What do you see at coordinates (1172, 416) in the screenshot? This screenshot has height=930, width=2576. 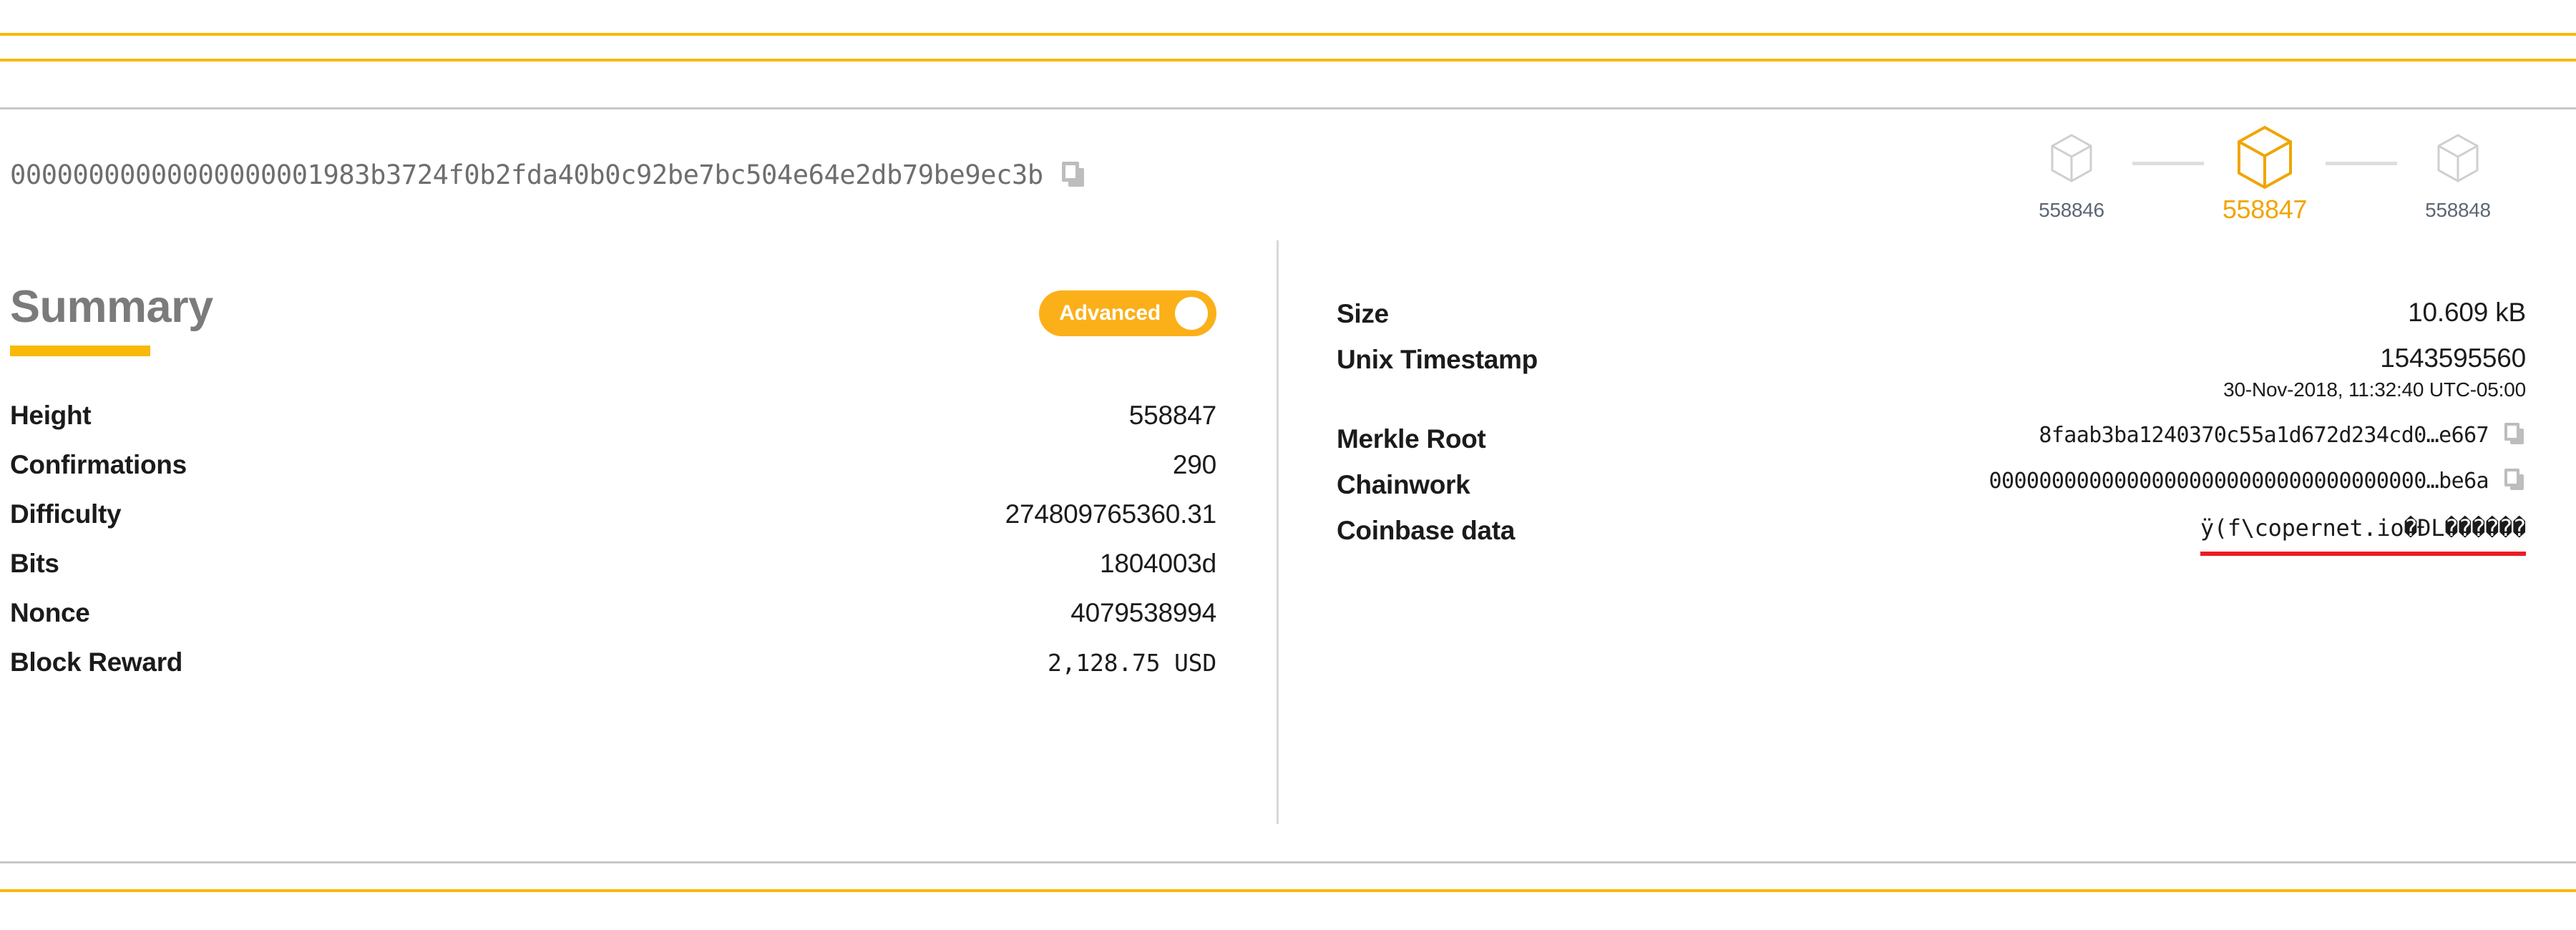 I see `summary-value-height: 558847` at bounding box center [1172, 416].